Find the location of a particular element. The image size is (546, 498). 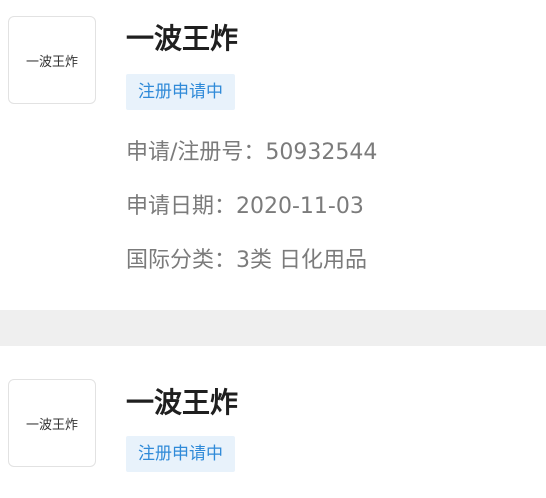

registration-number: 申请/注册号：50932544 is located at coordinates (252, 152).